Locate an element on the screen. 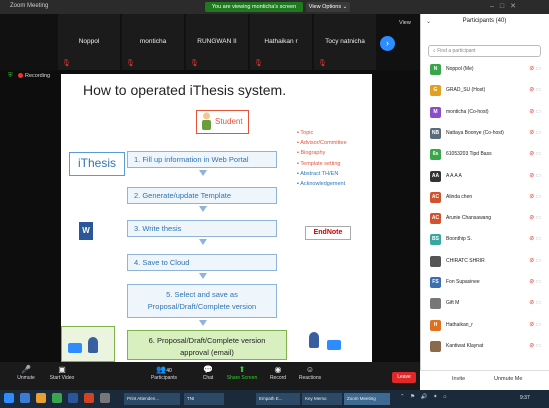 This screenshot has width=549, height=408. unmute-button: 🎤 Unmute is located at coordinates (26, 372).